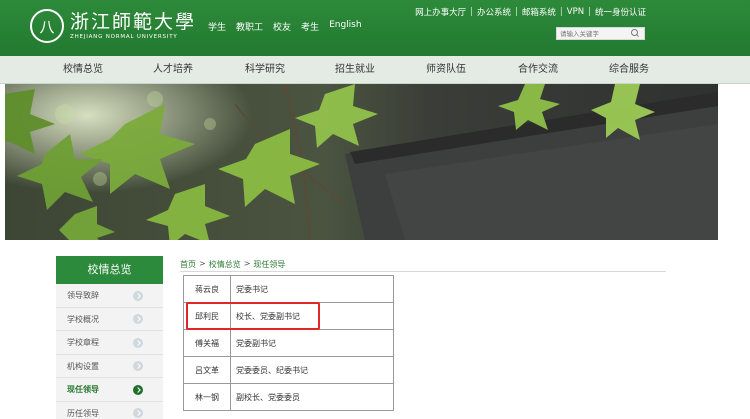  Describe the element at coordinates (109, 270) in the screenshot. I see `sidebar-title: 校情总览` at that location.